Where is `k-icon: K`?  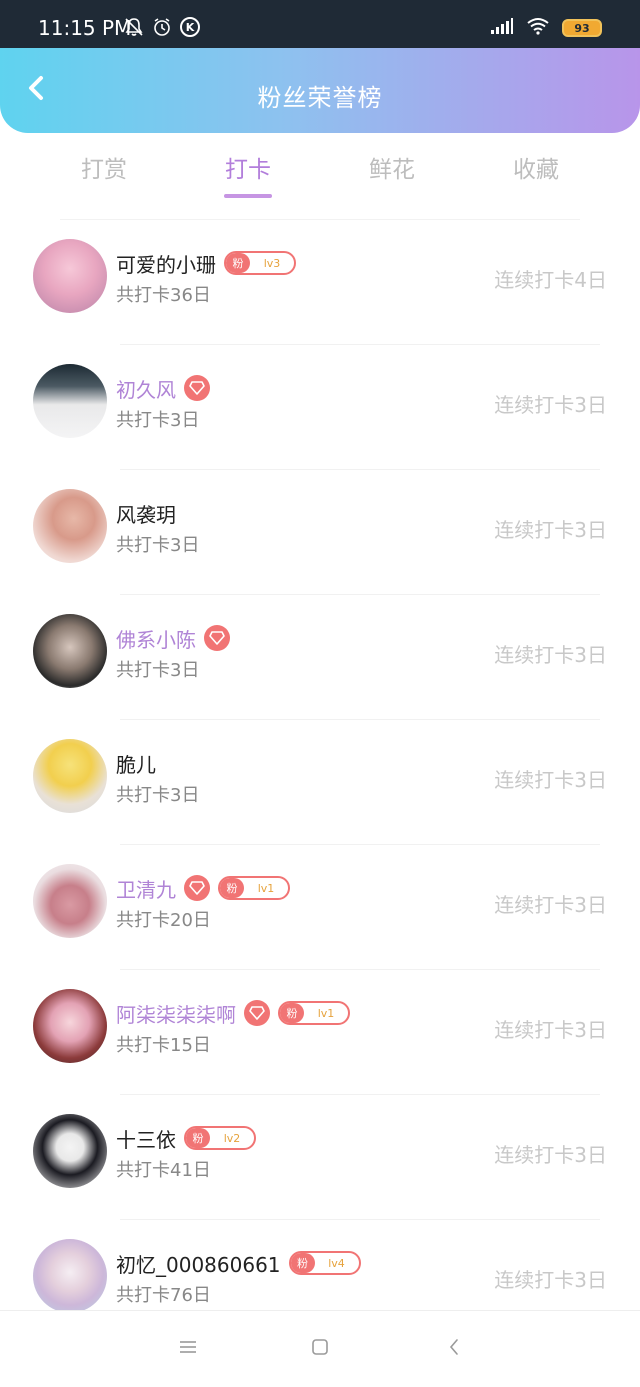 k-icon: K is located at coordinates (190, 27).